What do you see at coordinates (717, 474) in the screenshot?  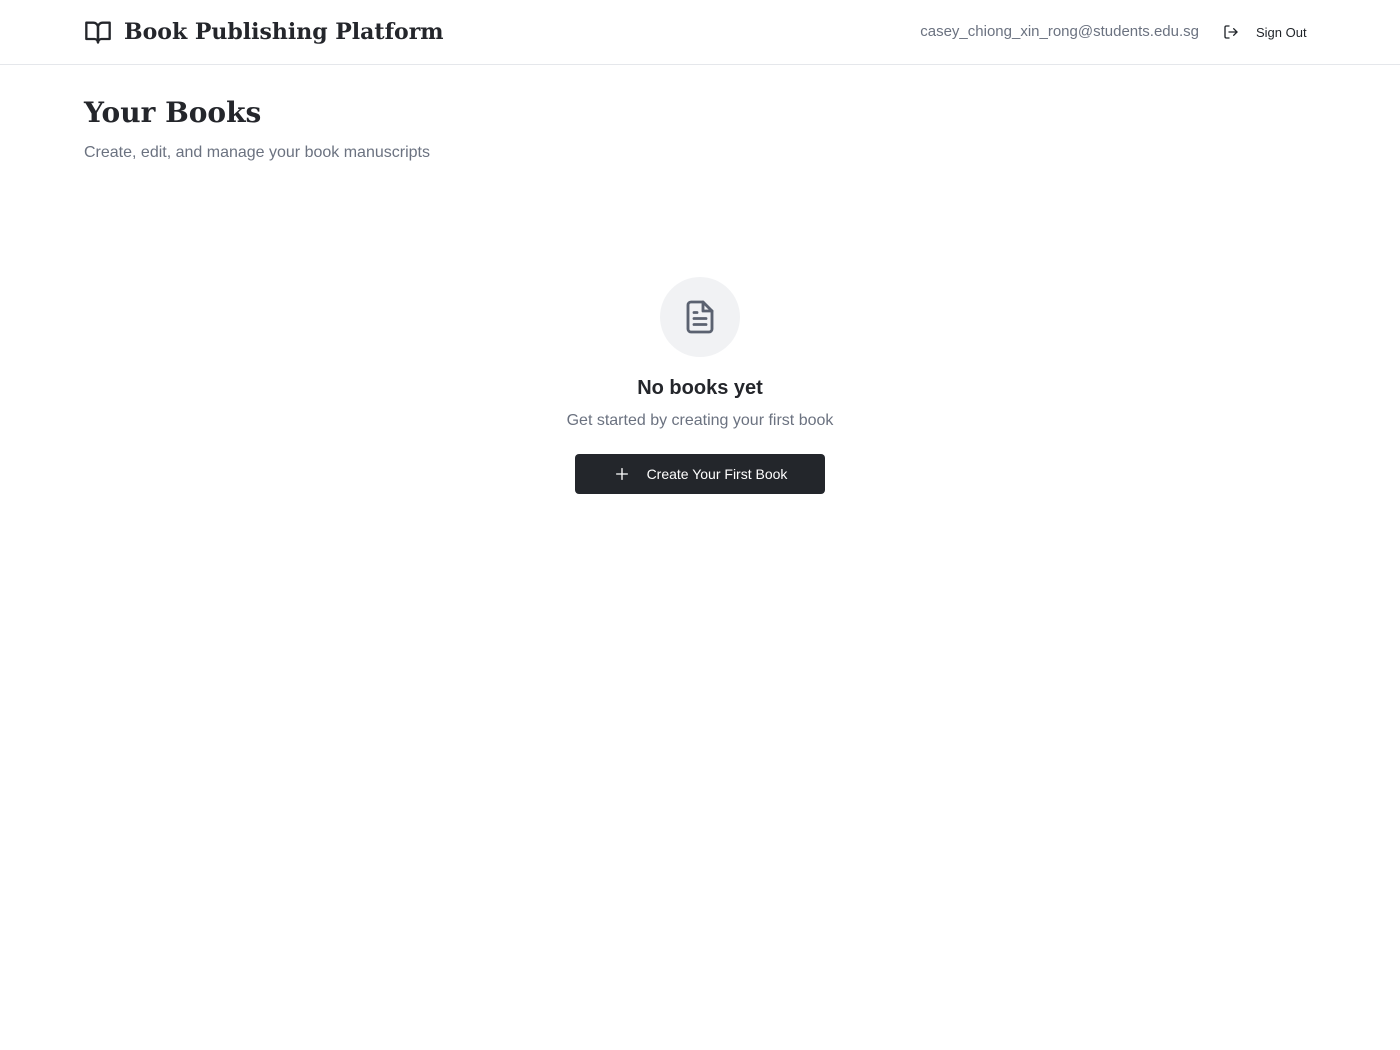 I see `create-first-book-label: Create Your First Book` at bounding box center [717, 474].